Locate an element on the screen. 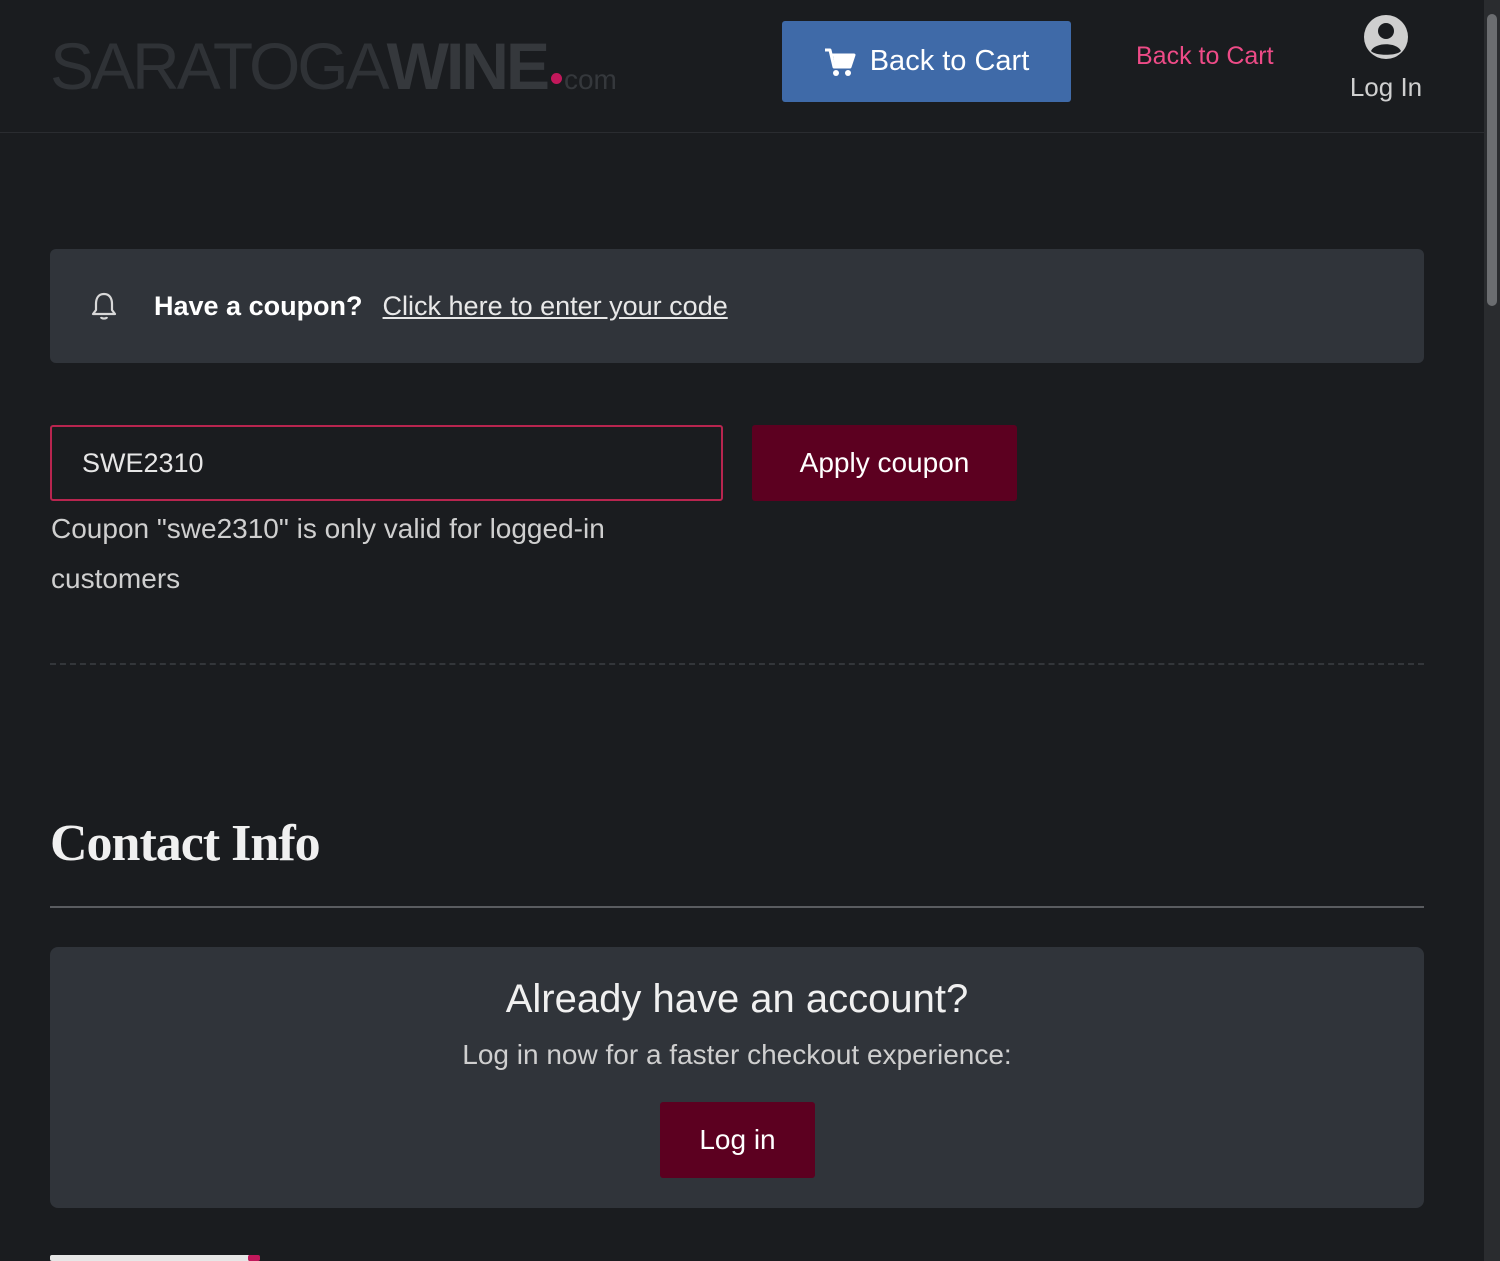 The image size is (1500, 1261). enter-coupon-link: Click here to enter your code is located at coordinates (555, 306).